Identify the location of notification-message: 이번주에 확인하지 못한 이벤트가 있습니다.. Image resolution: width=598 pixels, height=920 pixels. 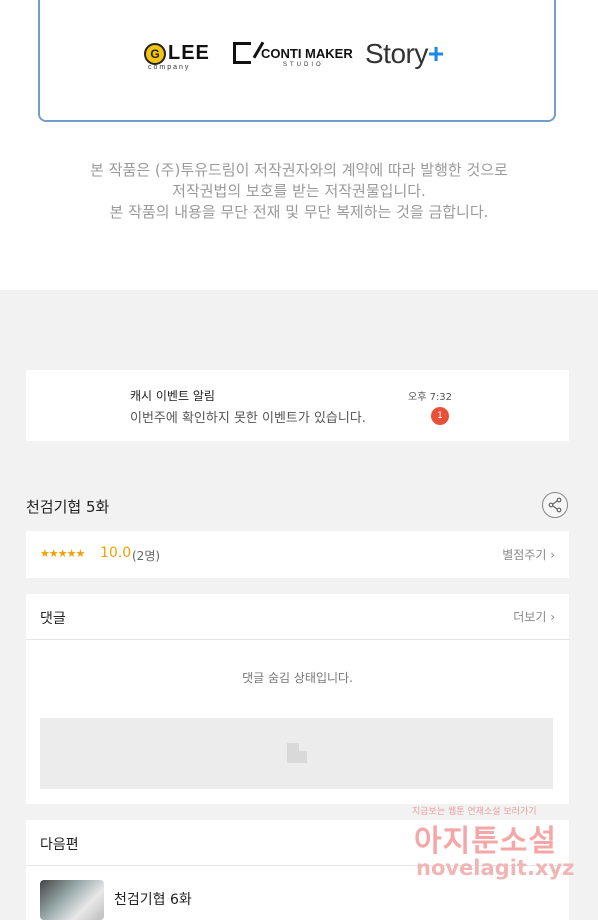
(248, 418).